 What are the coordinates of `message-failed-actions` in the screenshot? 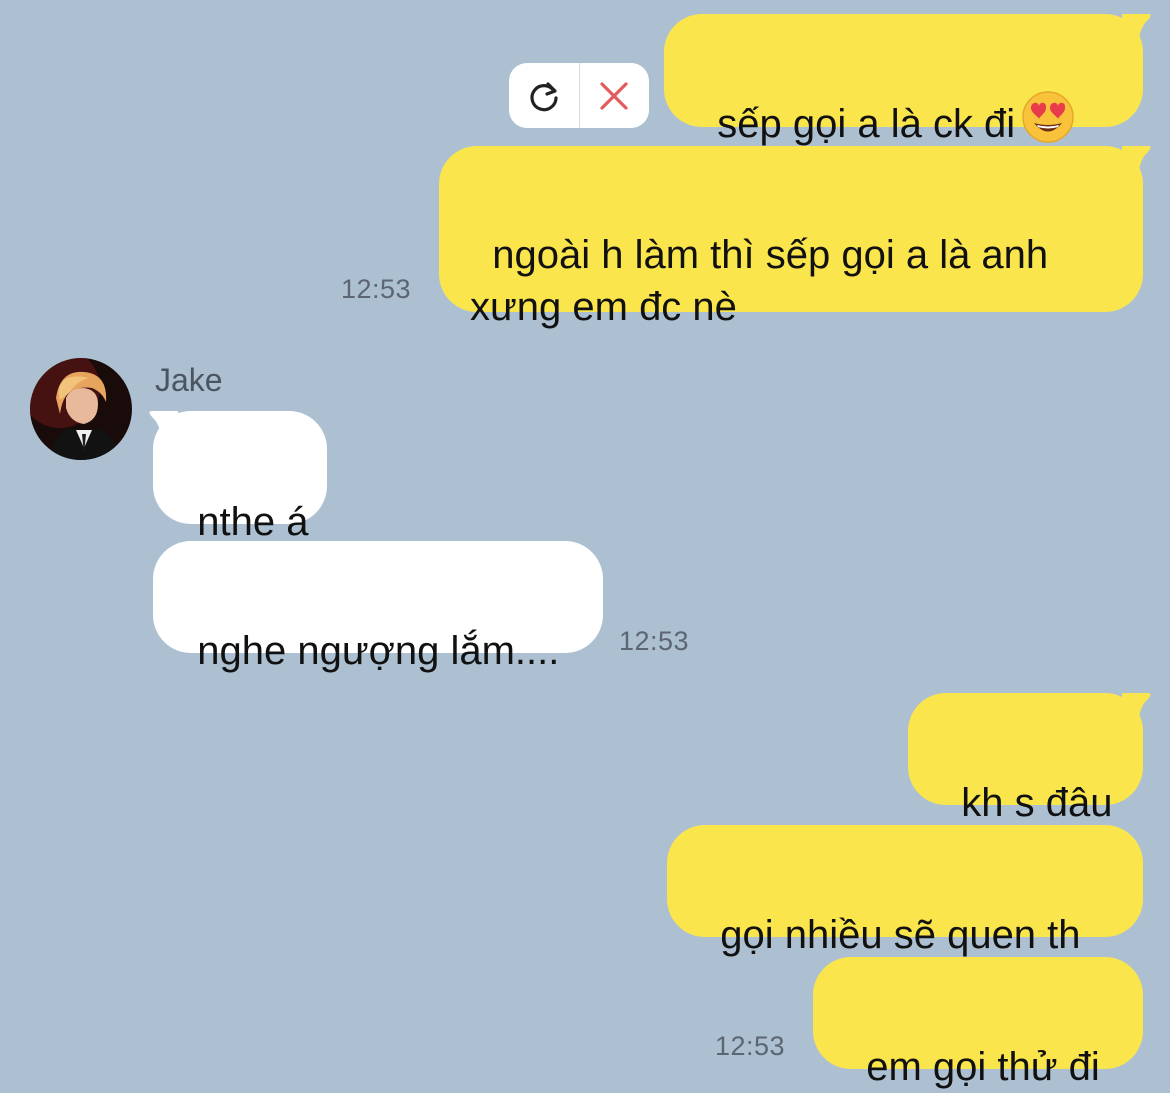 It's located at (579, 95).